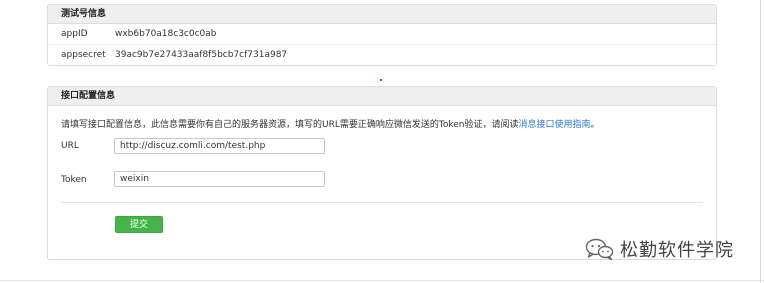  I want to click on appsecret-label: appsecret, so click(83, 55).